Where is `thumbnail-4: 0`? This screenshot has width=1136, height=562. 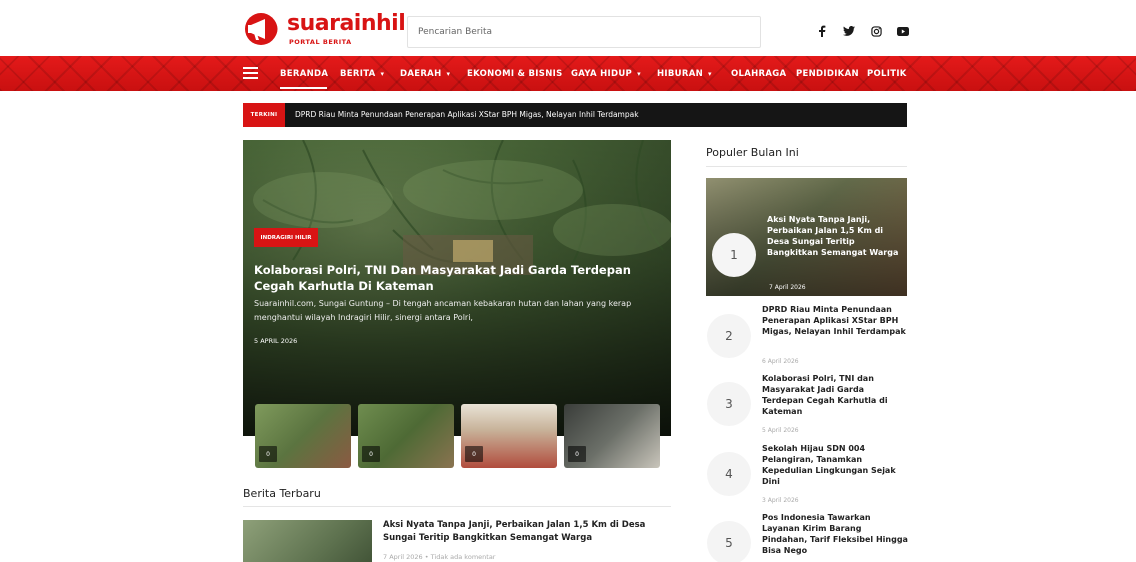 thumbnail-4: 0 is located at coordinates (612, 436).